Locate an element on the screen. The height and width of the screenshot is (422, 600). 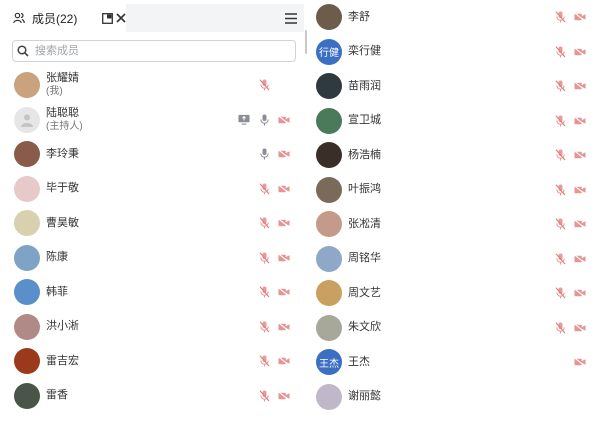
member-row: 洪小淅 is located at coordinates (155, 327).